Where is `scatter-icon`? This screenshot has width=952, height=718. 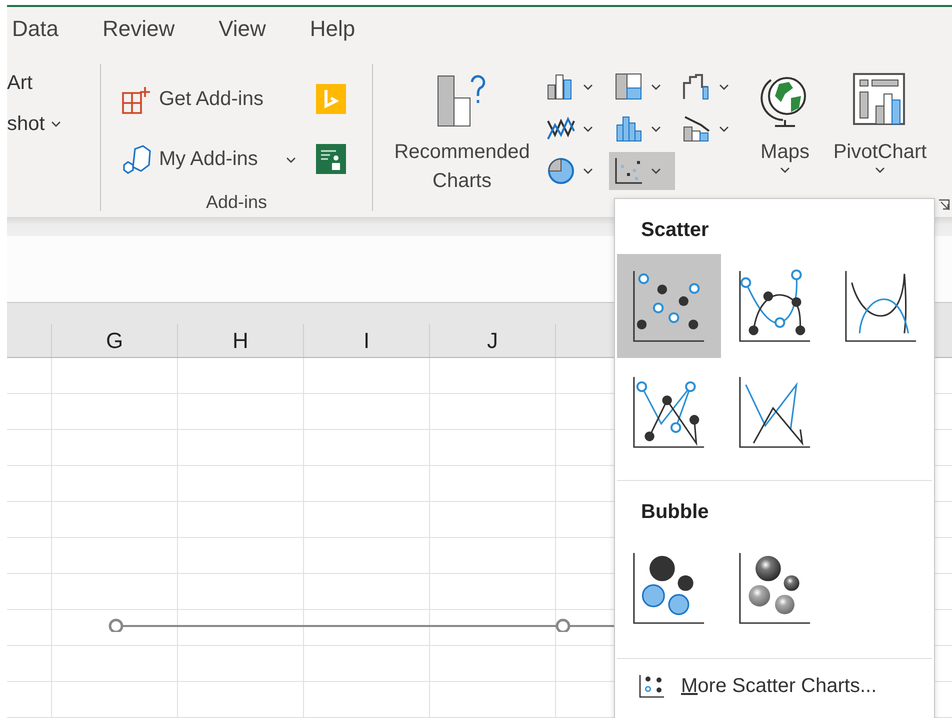 scatter-icon is located at coordinates (652, 686).